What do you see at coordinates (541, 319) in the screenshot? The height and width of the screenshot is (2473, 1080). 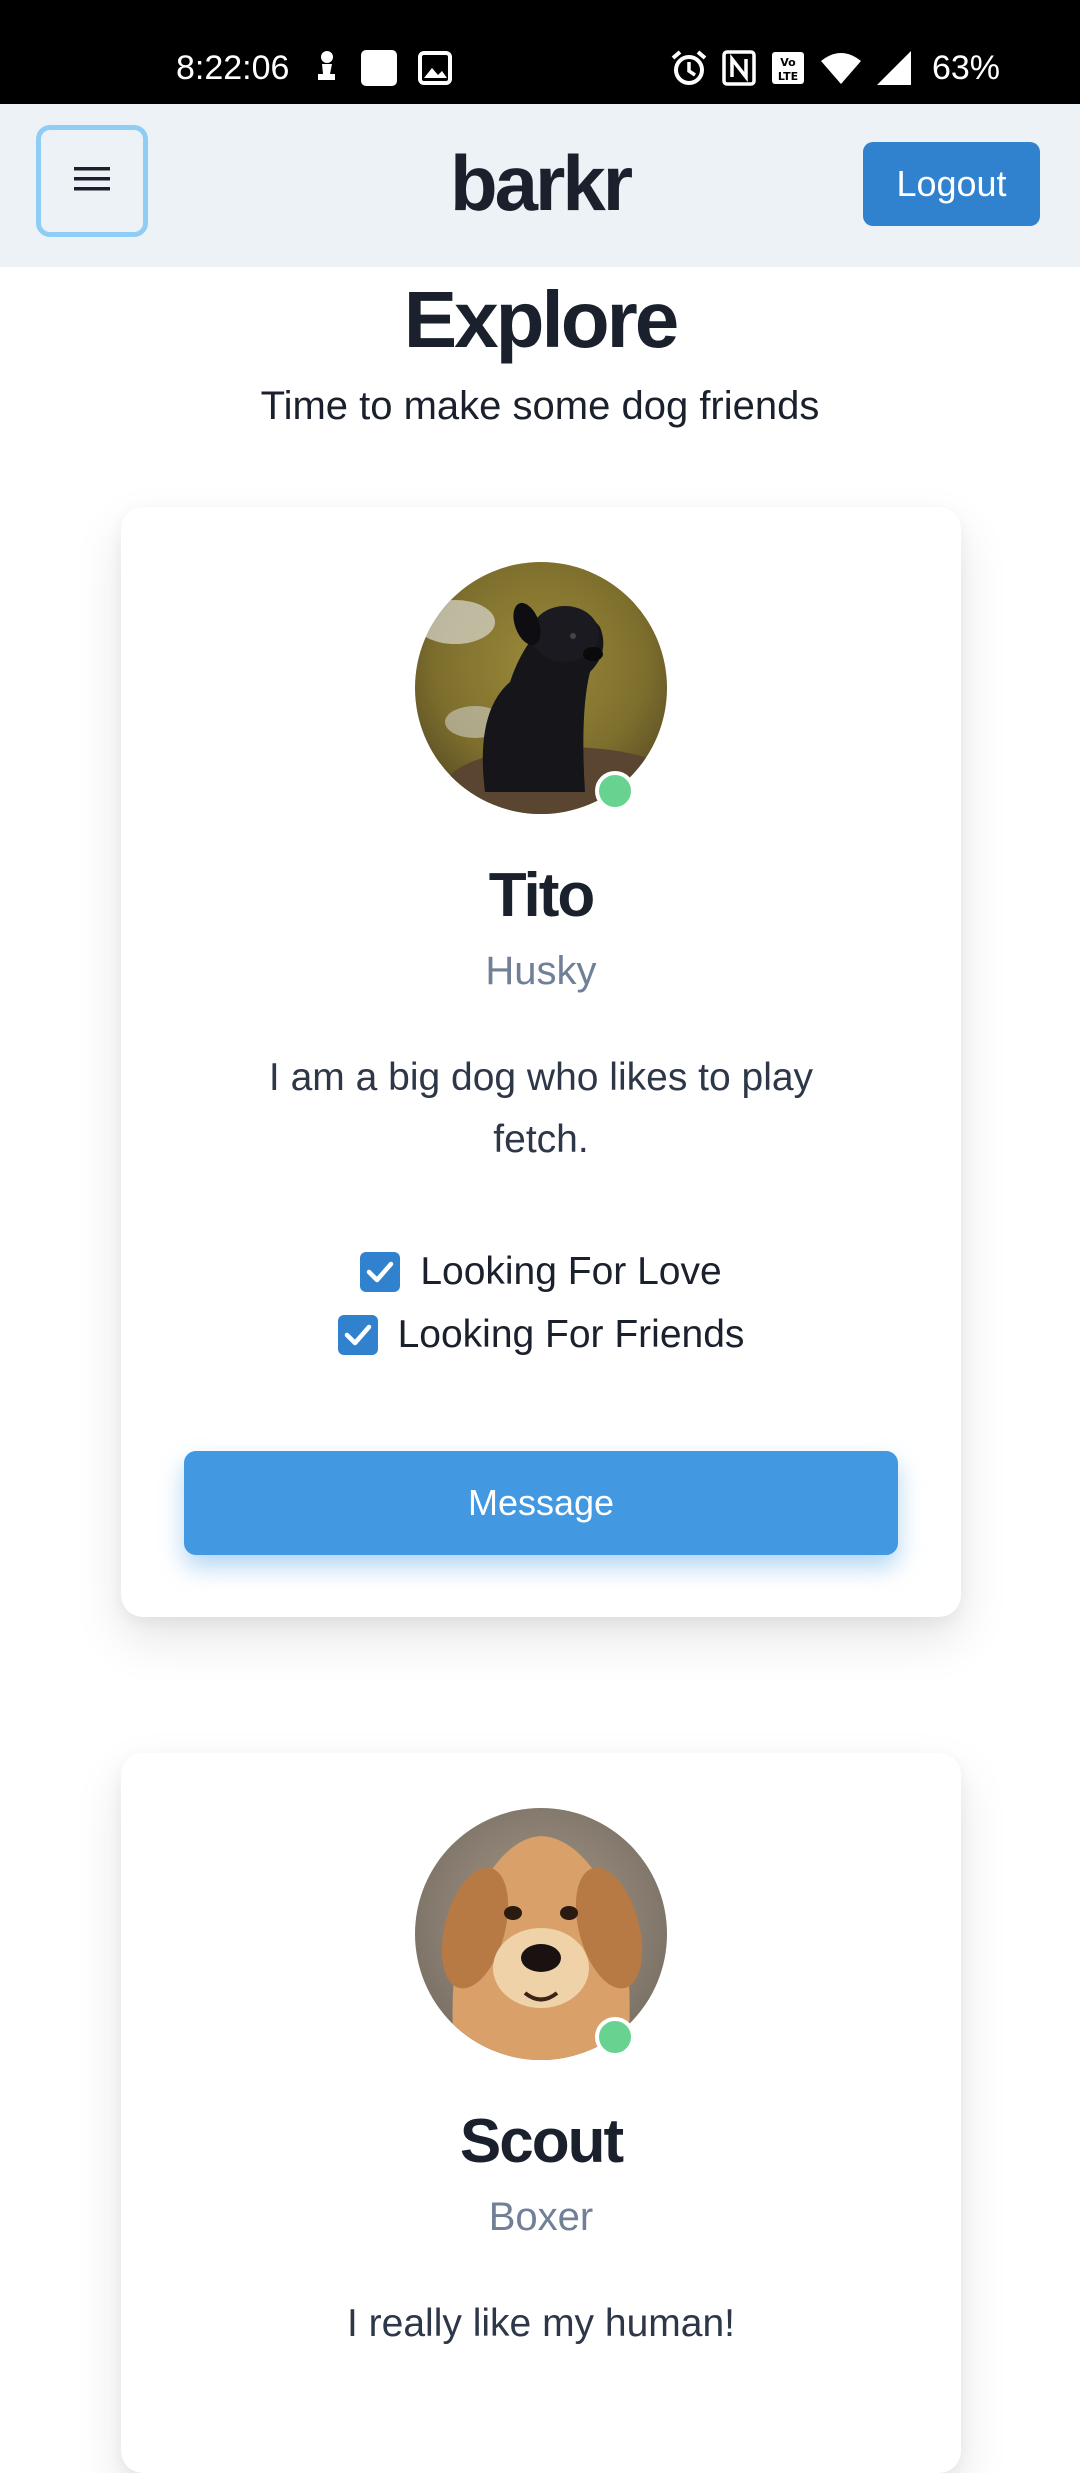 I see `page-title: Explore` at bounding box center [541, 319].